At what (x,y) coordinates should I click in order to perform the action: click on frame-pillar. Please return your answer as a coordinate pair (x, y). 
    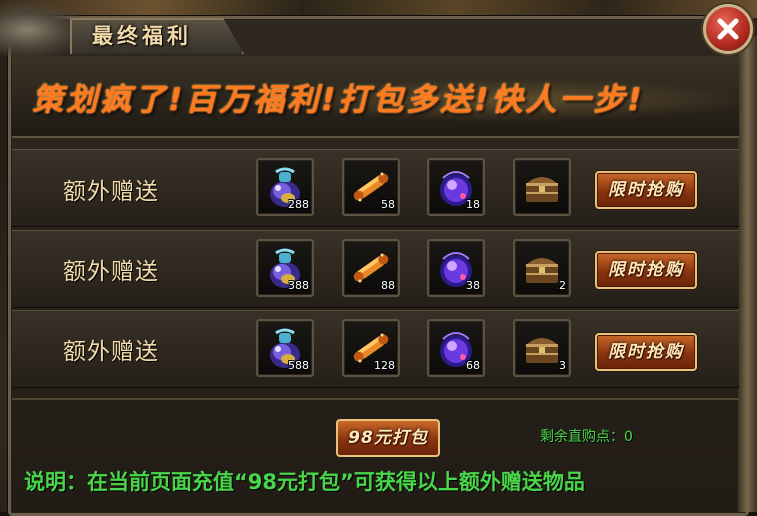
    Looking at the image, I should click on (747, 274).